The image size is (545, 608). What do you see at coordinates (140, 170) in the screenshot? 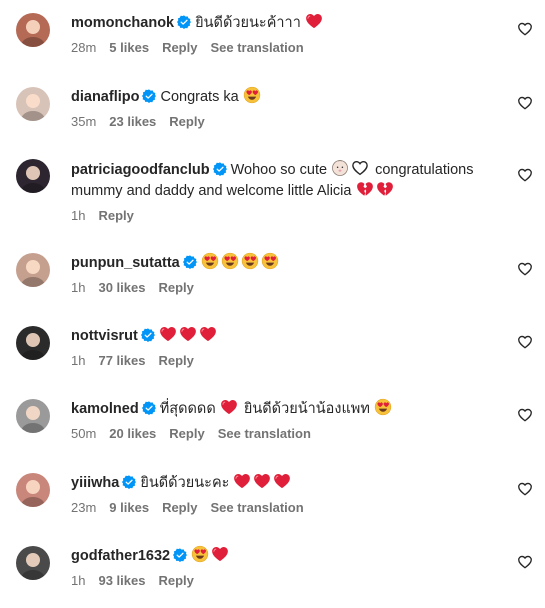
I see `username: patriciagoodfanclub` at bounding box center [140, 170].